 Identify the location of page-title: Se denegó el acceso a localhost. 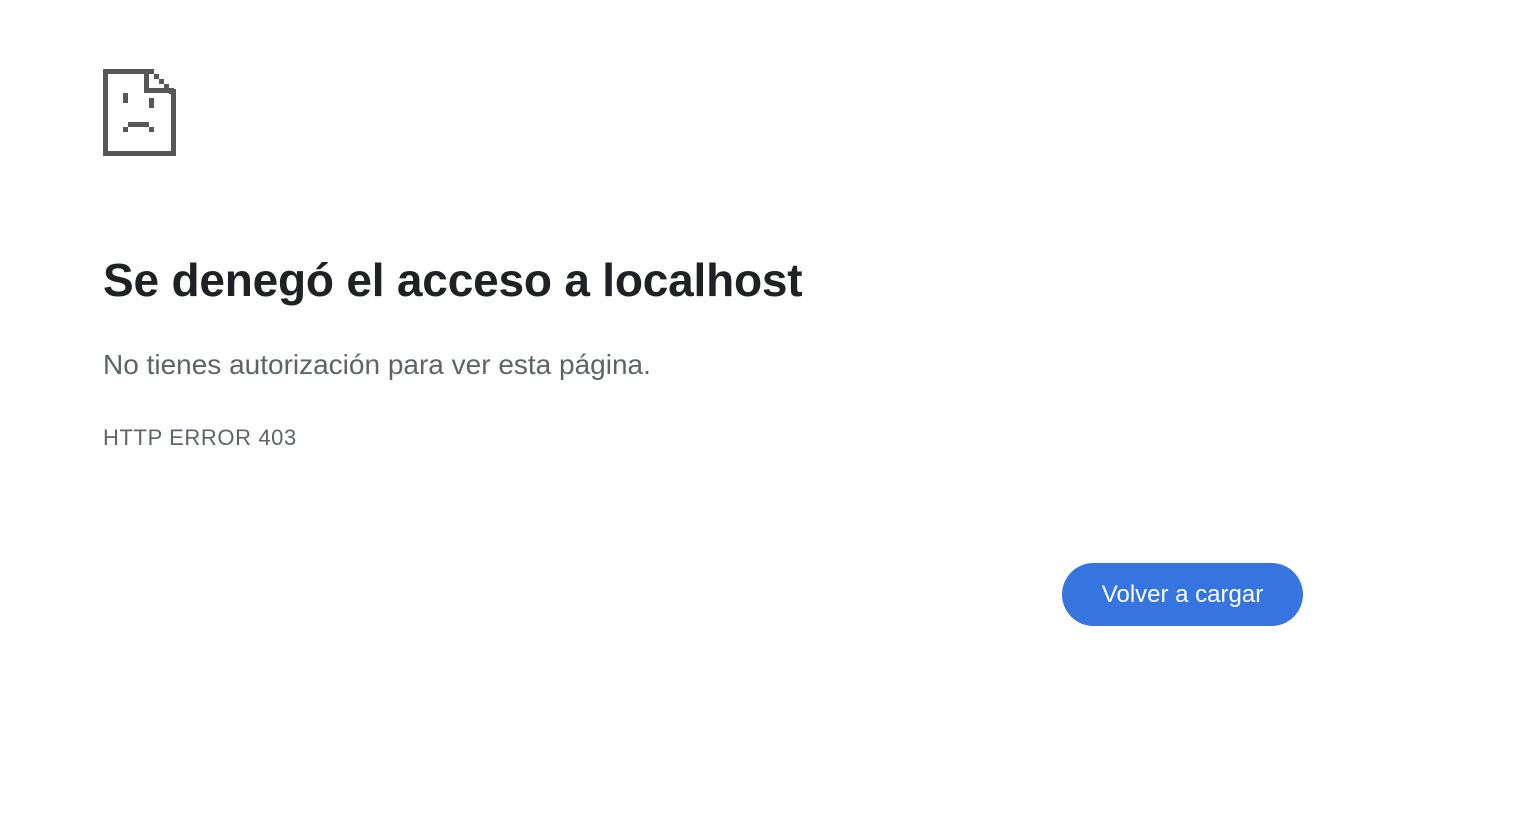
(453, 280).